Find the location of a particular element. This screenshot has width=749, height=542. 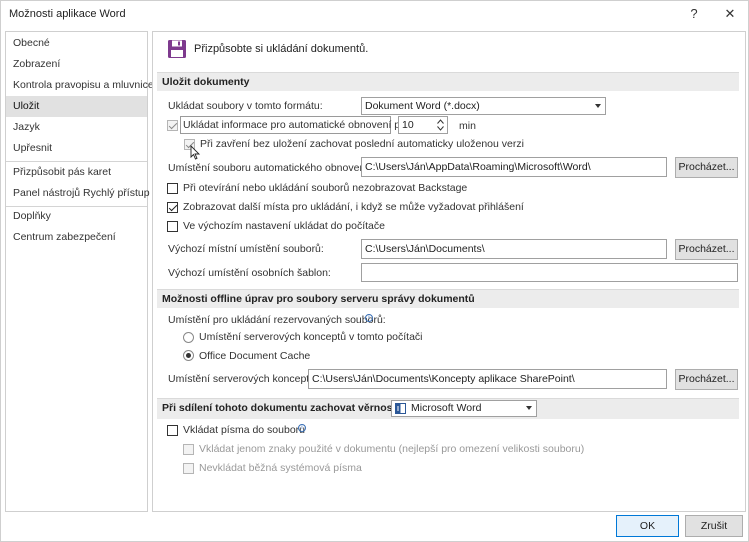

title-bar: Možnosti aplikace Word ? ✕ is located at coordinates (374, 14).